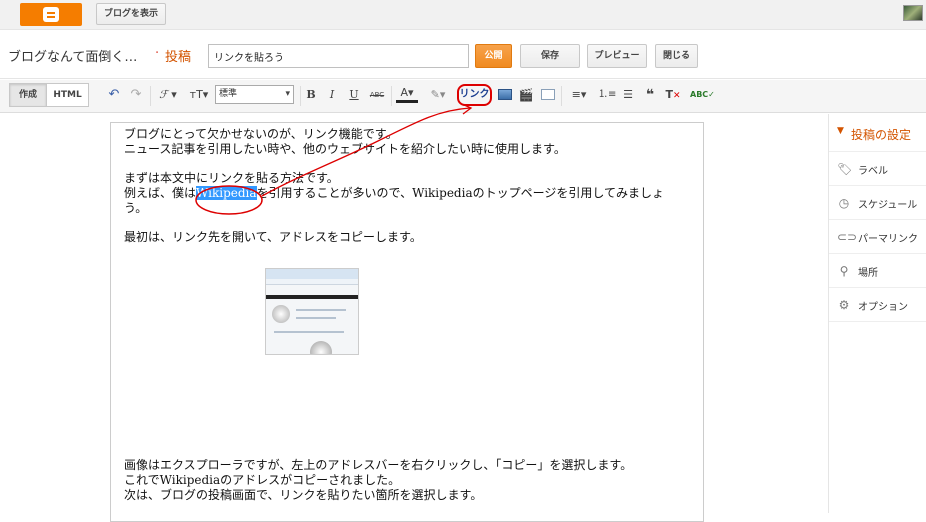 The width and height of the screenshot is (926, 522). I want to click on sidebar-item-label: ラベル, so click(873, 171).